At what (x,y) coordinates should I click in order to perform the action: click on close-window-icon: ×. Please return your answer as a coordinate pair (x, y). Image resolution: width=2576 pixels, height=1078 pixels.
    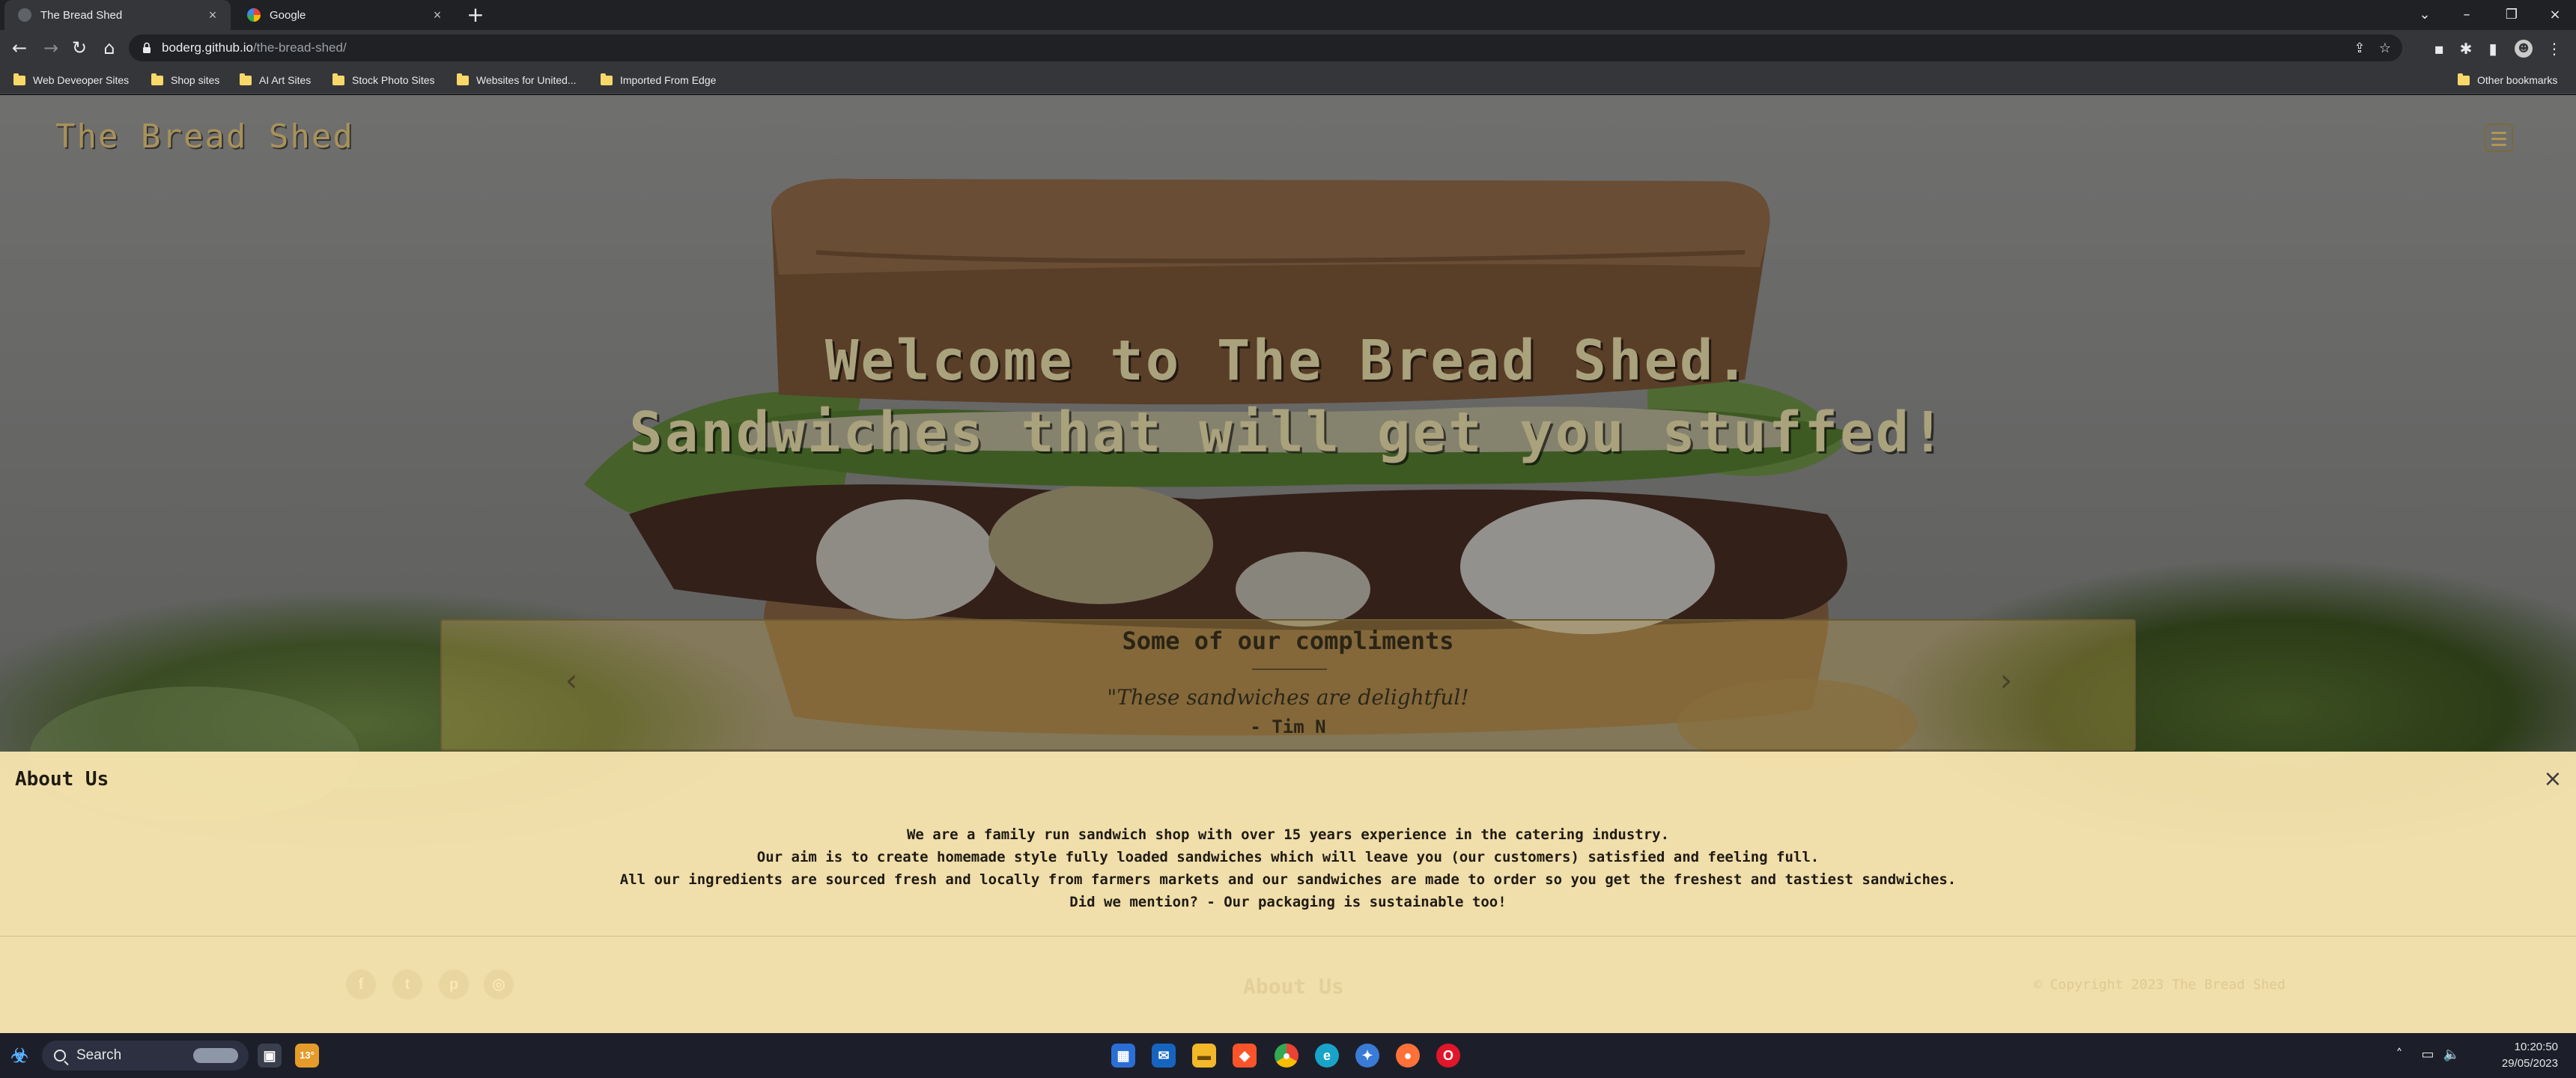
    Looking at the image, I should click on (2555, 15).